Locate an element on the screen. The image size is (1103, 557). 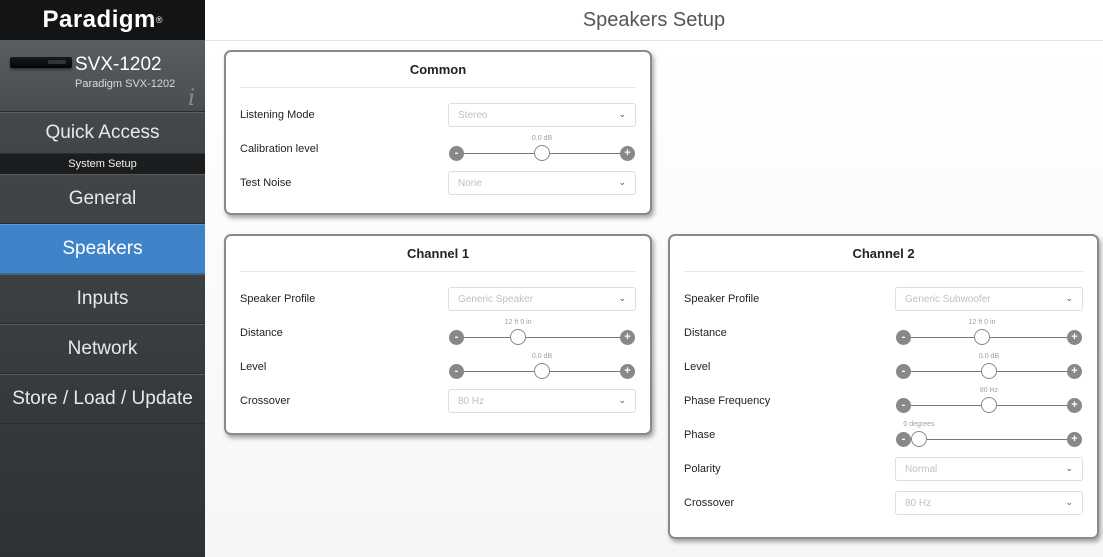
phase-frequency-slider: 80 Hz - + is located at coordinates (989, 401).